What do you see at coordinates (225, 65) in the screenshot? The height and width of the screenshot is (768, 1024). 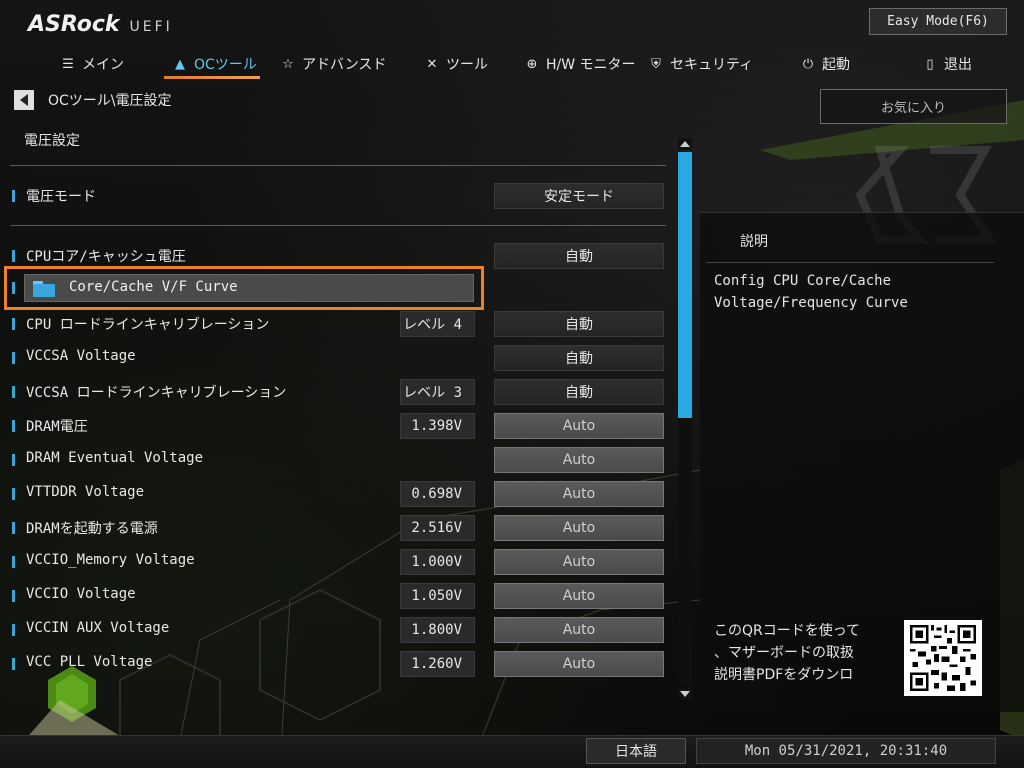 I see `tab-label: OCツール` at bounding box center [225, 65].